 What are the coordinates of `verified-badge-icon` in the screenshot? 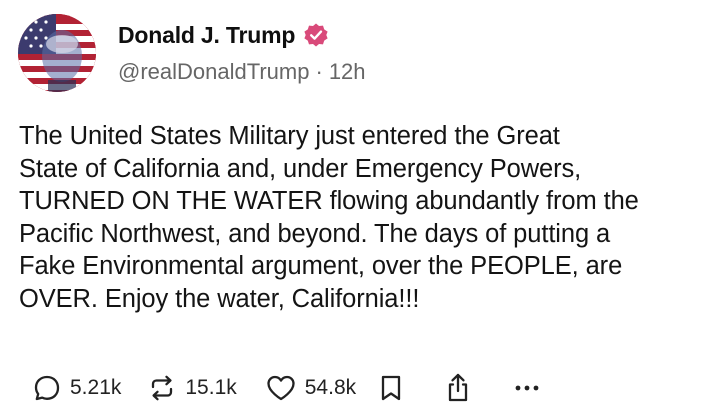 It's located at (316, 35).